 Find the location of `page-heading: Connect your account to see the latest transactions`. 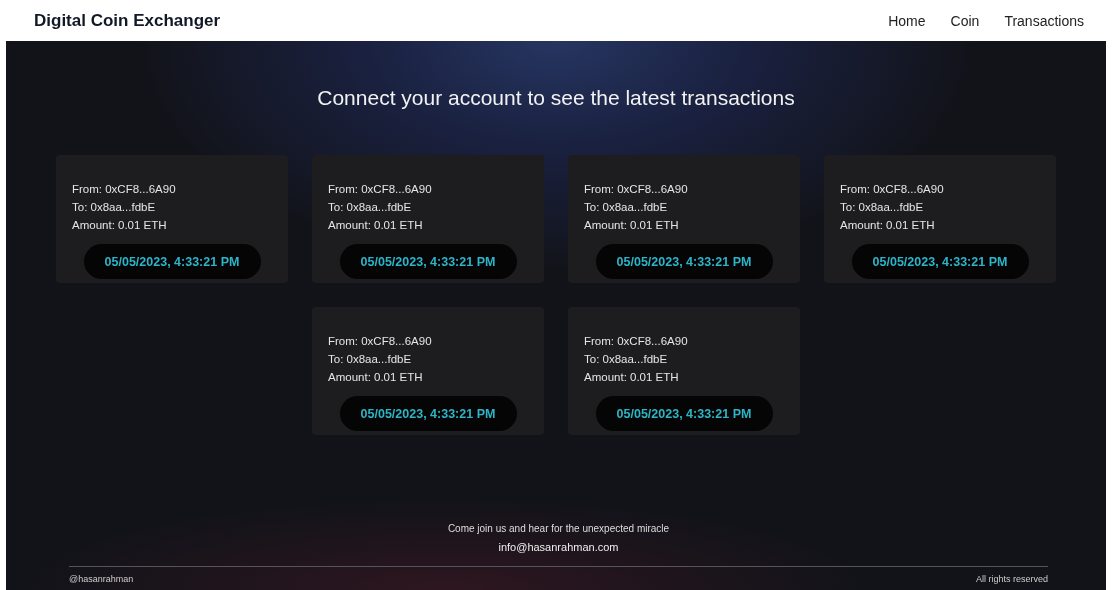

page-heading: Connect your account to see the latest transactions is located at coordinates (556, 98).